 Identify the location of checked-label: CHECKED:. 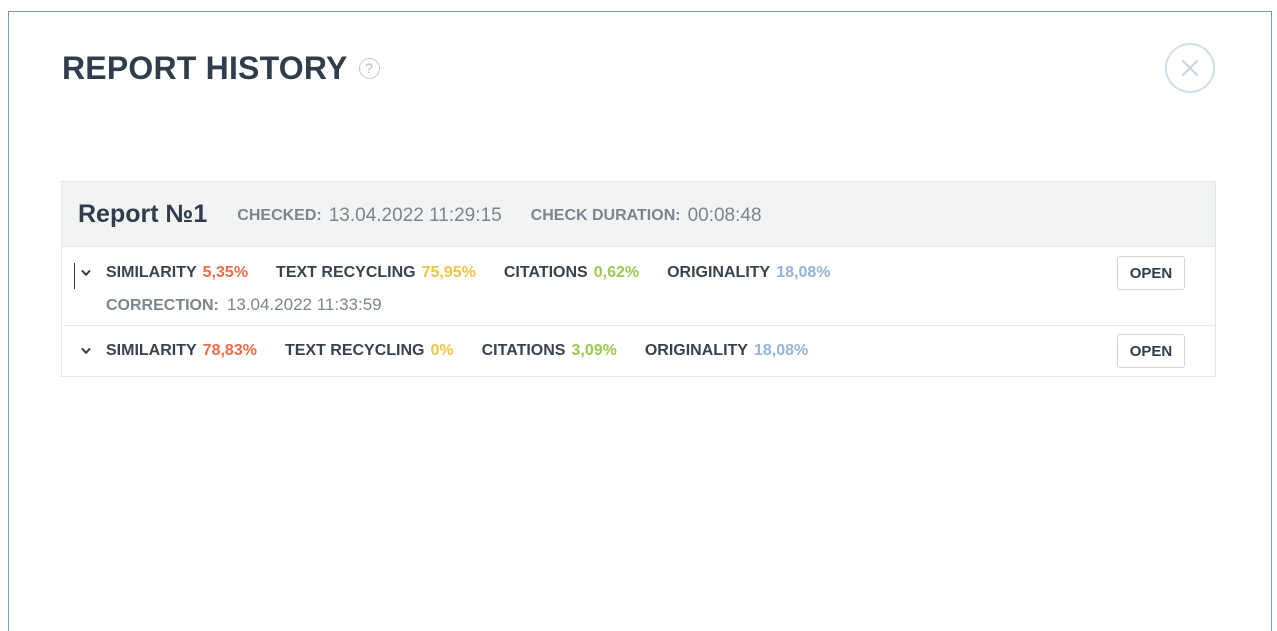
(279, 215).